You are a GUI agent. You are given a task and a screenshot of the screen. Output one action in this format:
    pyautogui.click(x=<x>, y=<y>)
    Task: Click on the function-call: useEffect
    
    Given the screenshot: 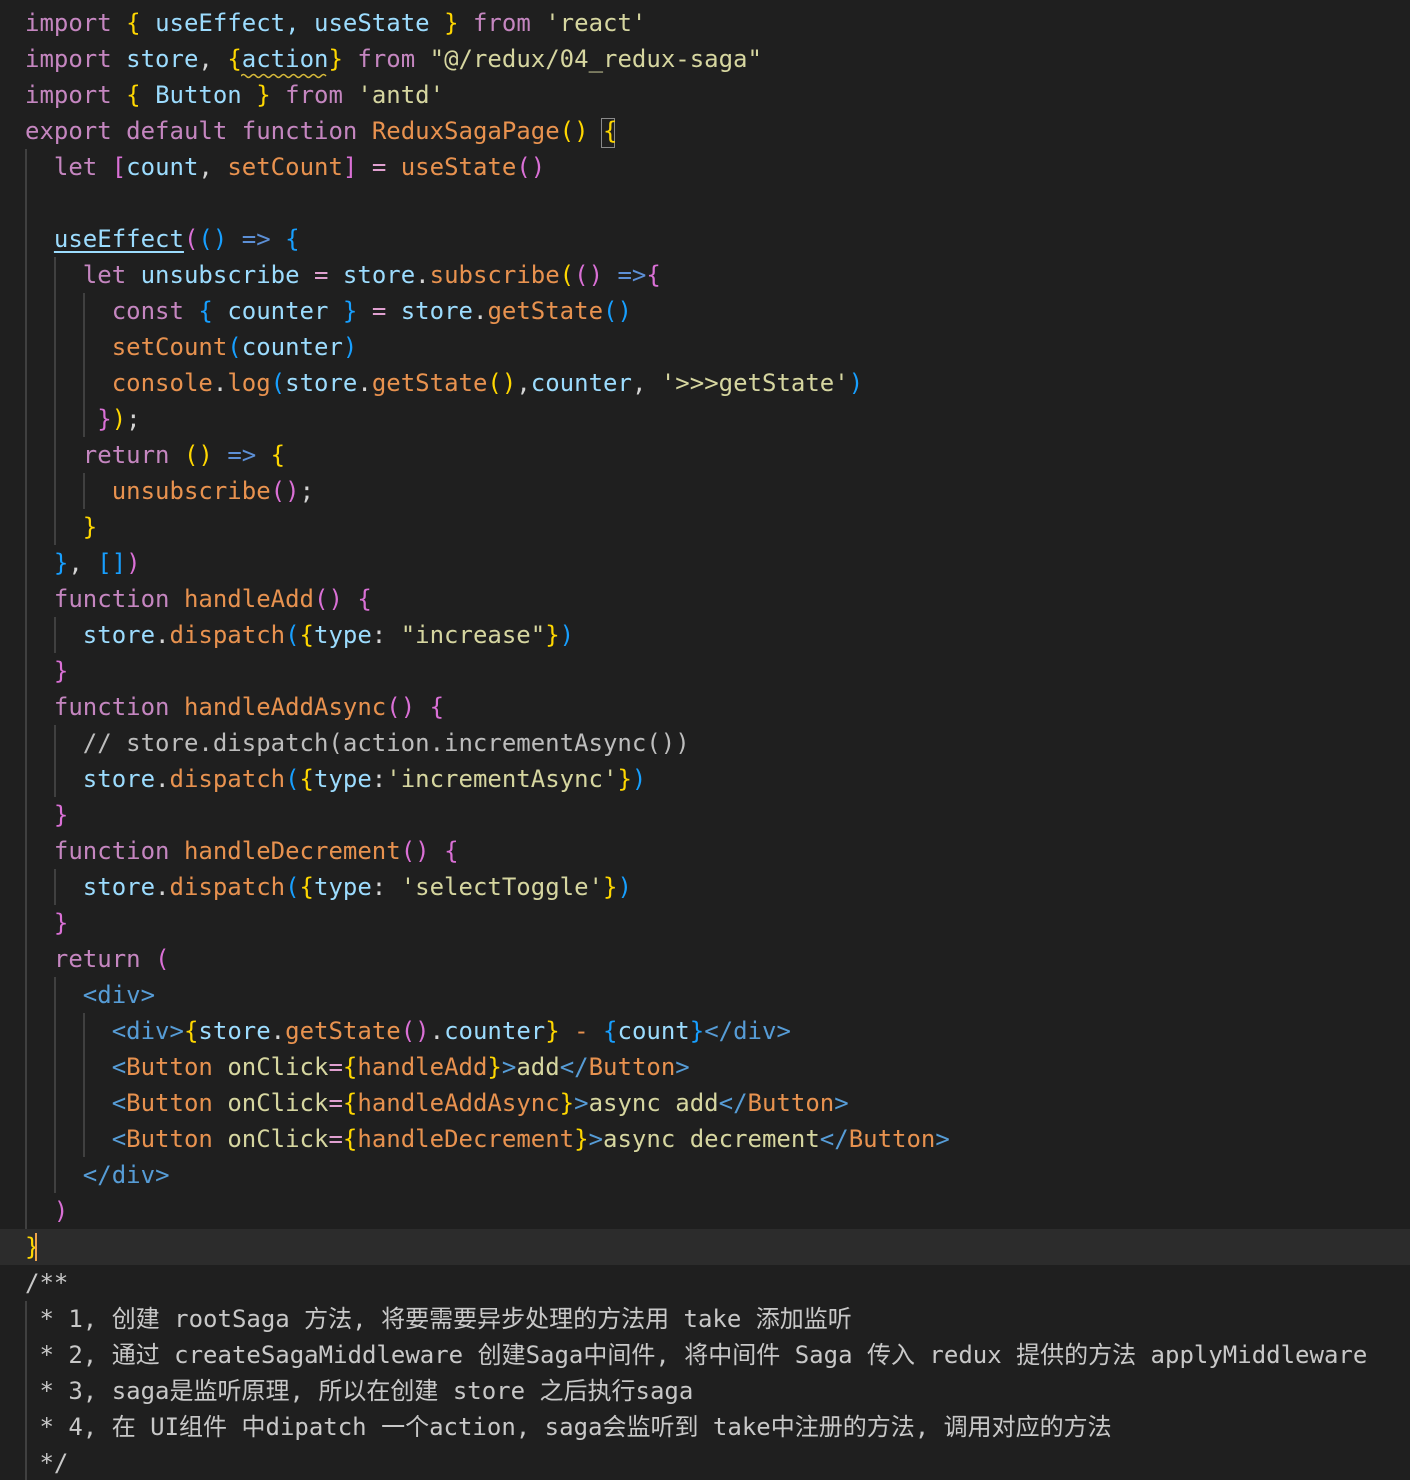 What is the action you would take?
    pyautogui.click(x=118, y=239)
    